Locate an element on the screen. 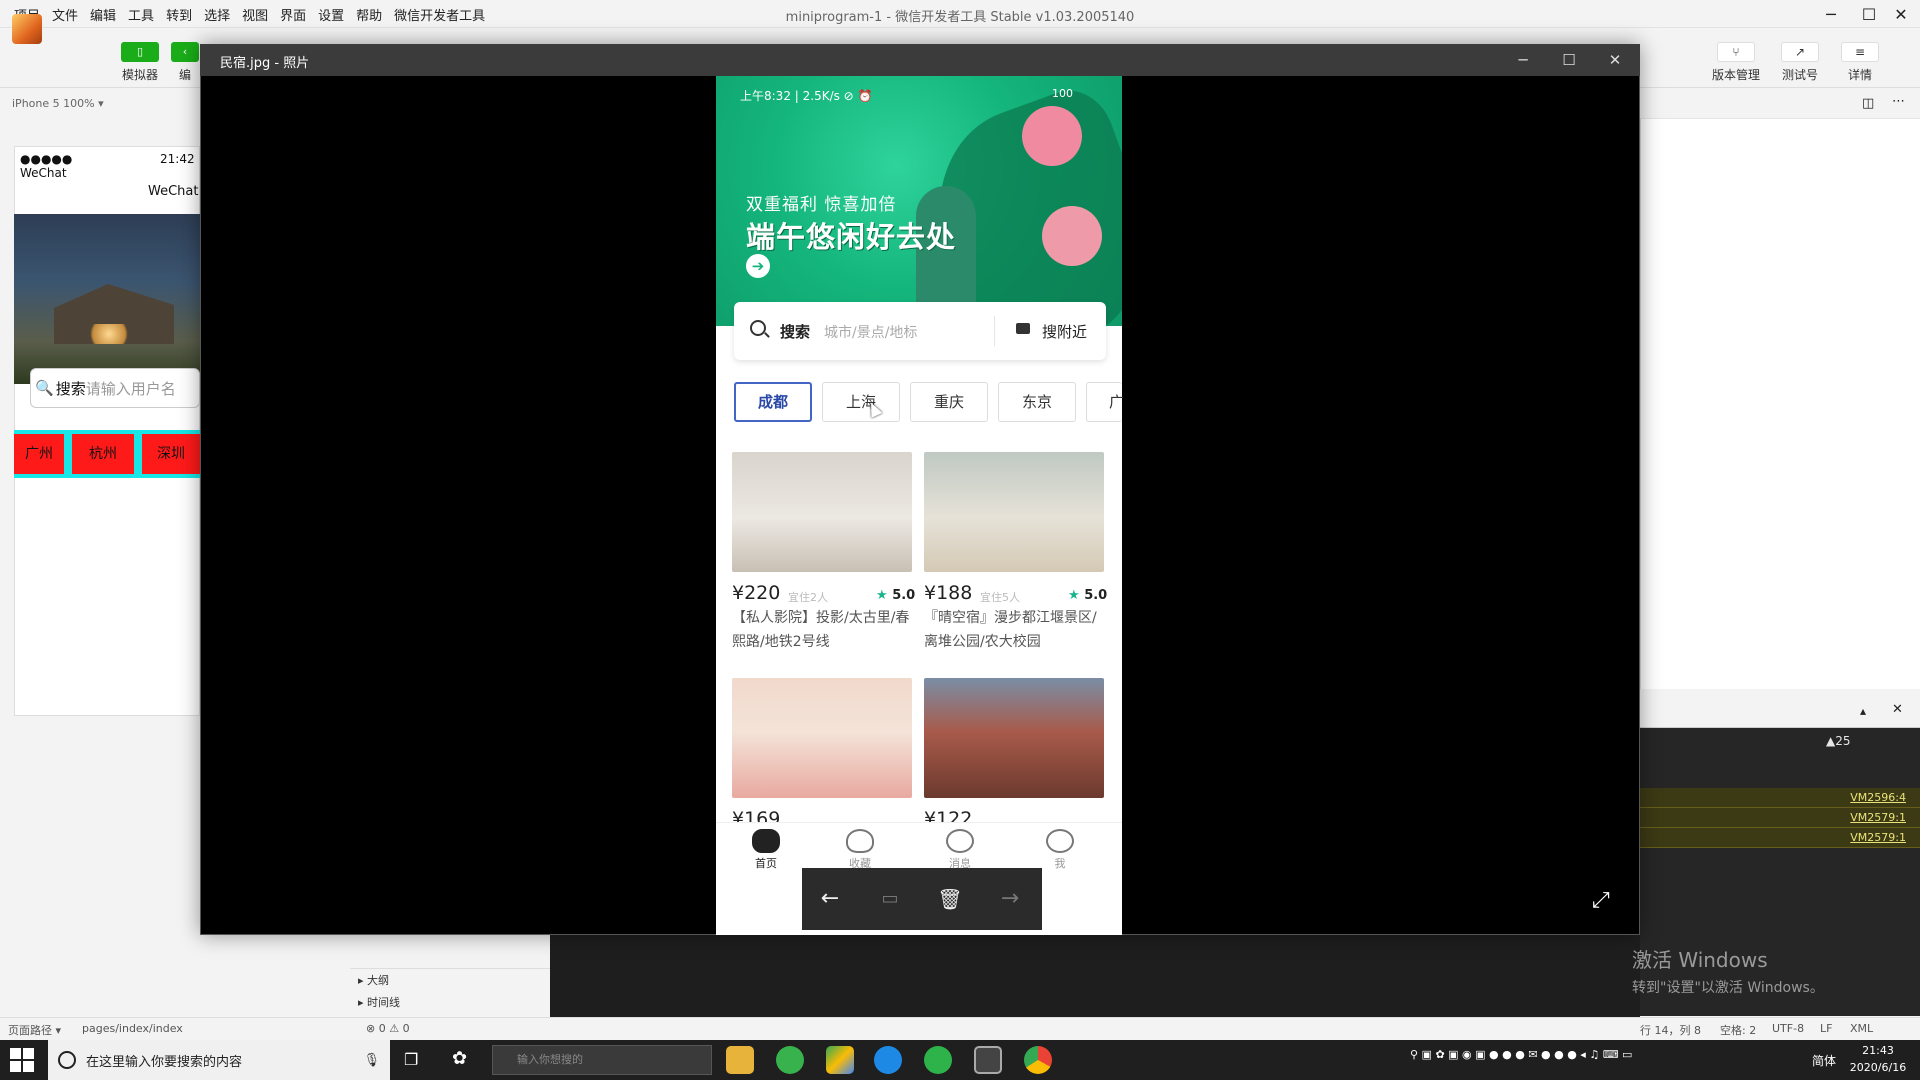 This screenshot has width=1920, height=1080. viewer-minimize-button: ─ is located at coordinates (1523, 60).